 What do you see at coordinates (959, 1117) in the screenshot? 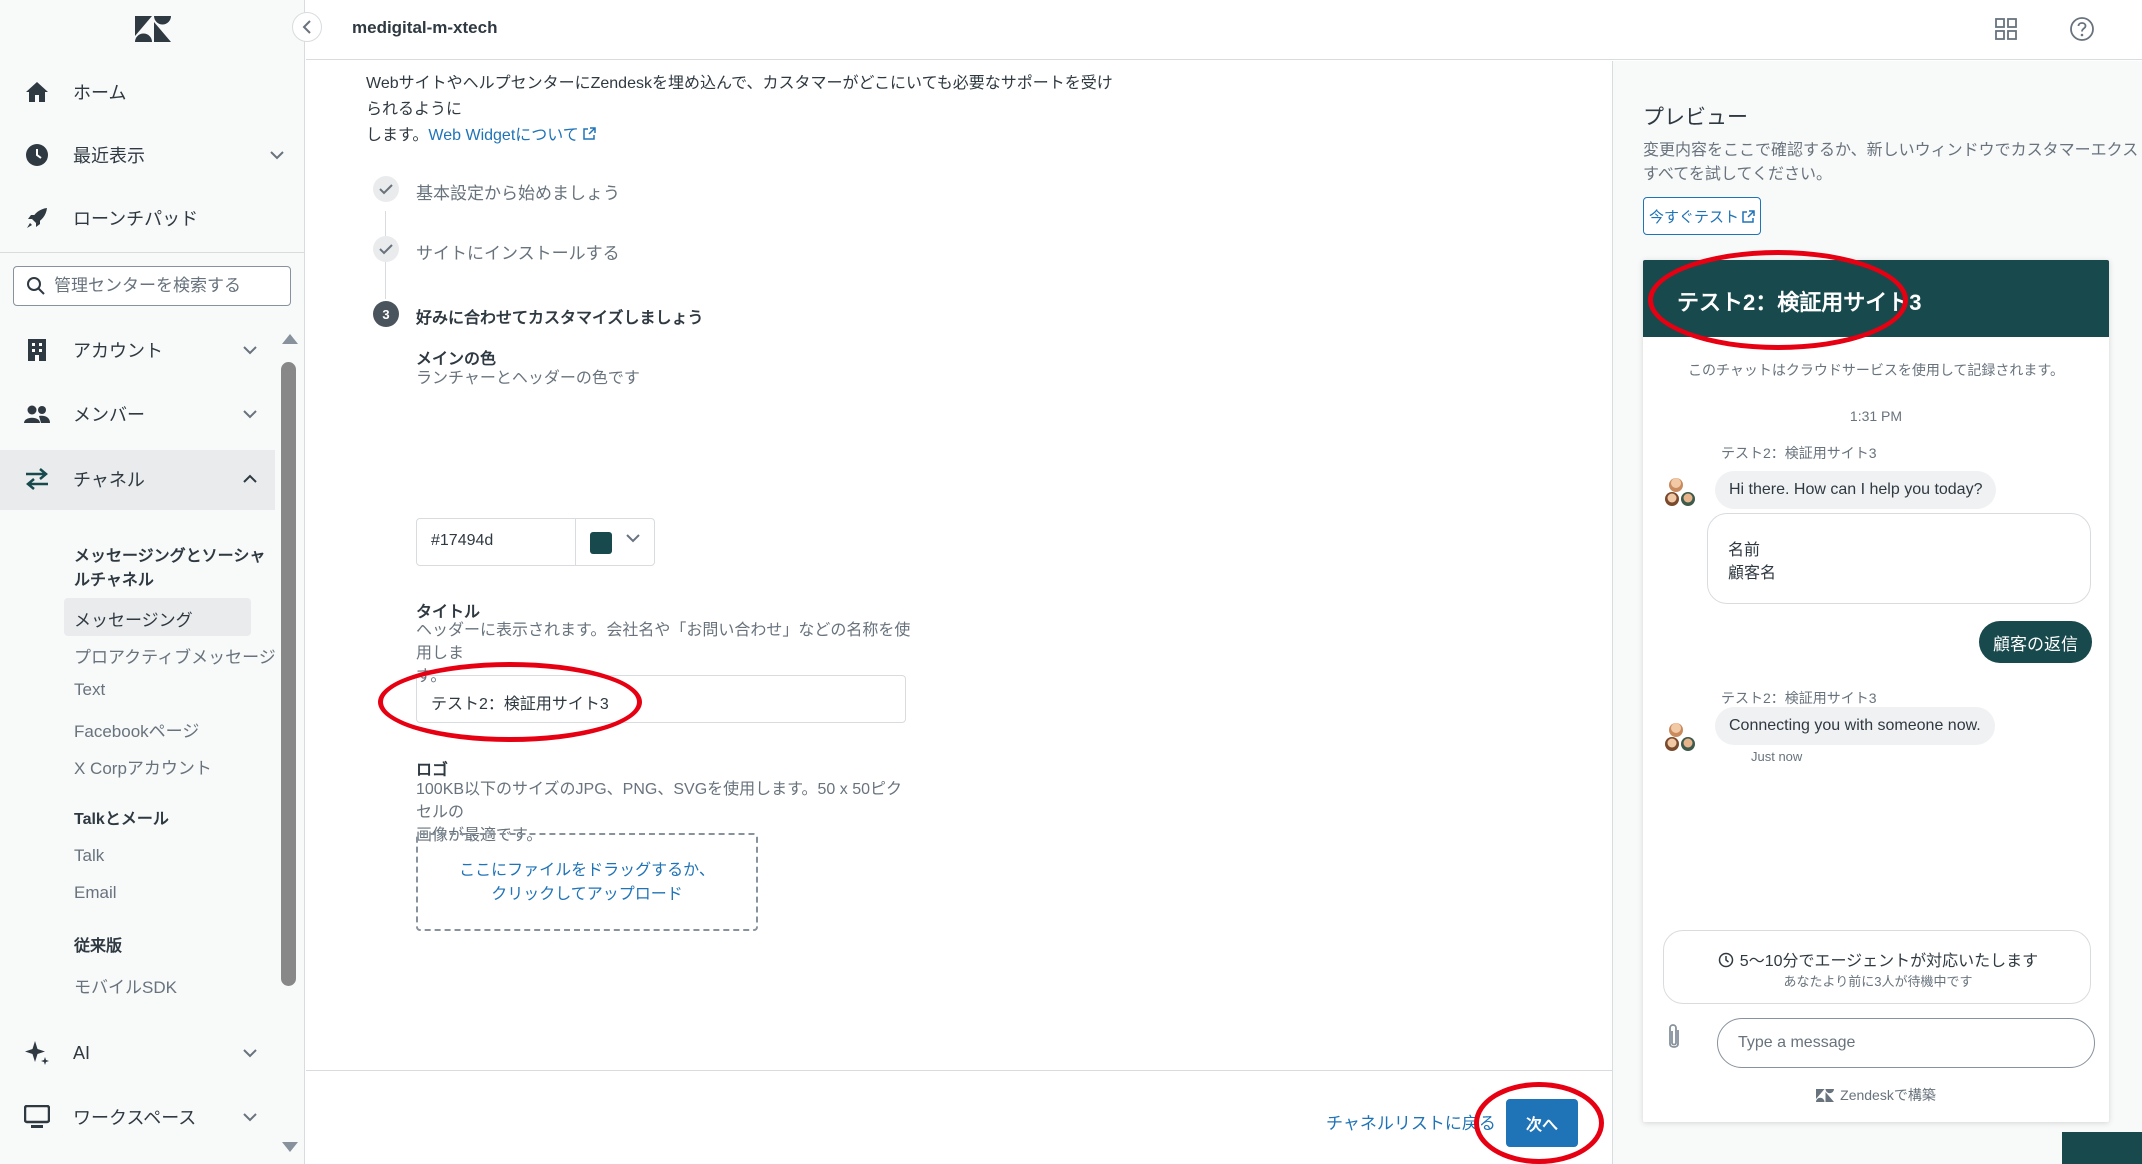
I see `wizard-footer: チャネルリストに戻る 次へ` at bounding box center [959, 1117].